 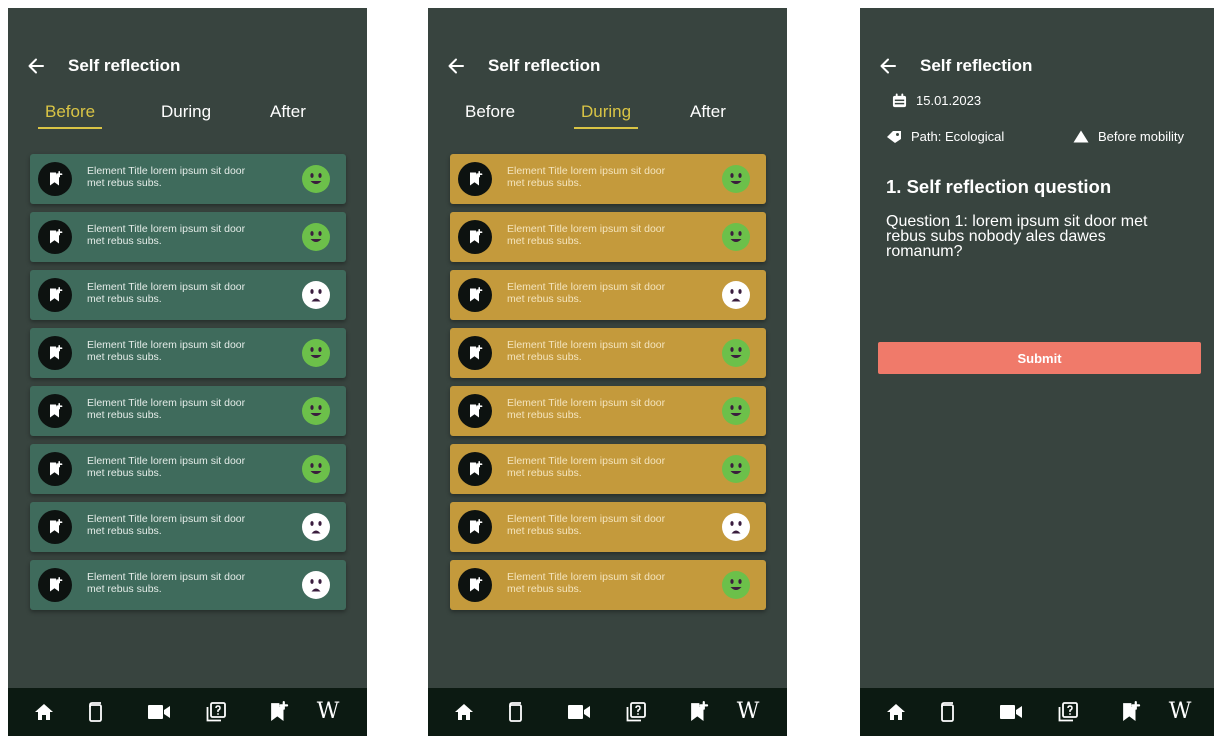 I want to click on date-row: 15.01.2023, so click(x=936, y=100).